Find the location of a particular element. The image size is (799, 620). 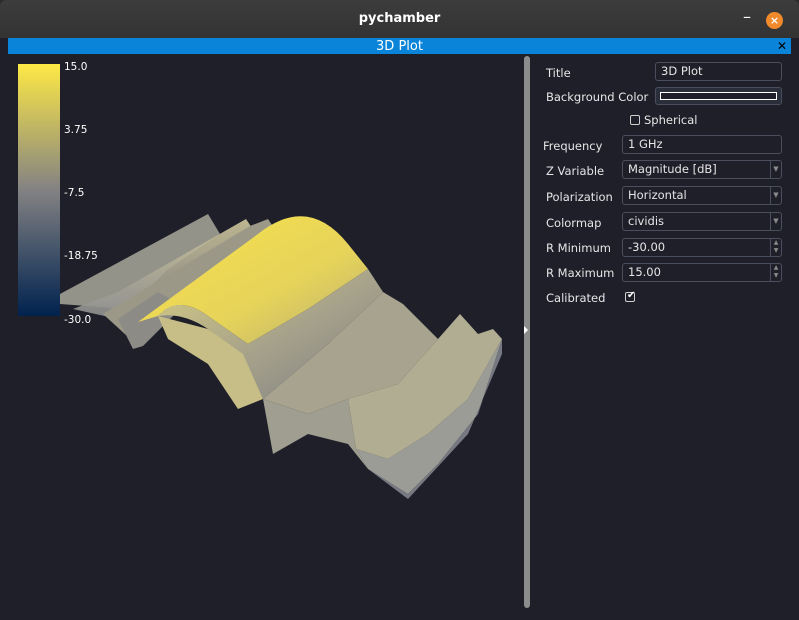

colorbar-label-max: 15.0 is located at coordinates (76, 67).